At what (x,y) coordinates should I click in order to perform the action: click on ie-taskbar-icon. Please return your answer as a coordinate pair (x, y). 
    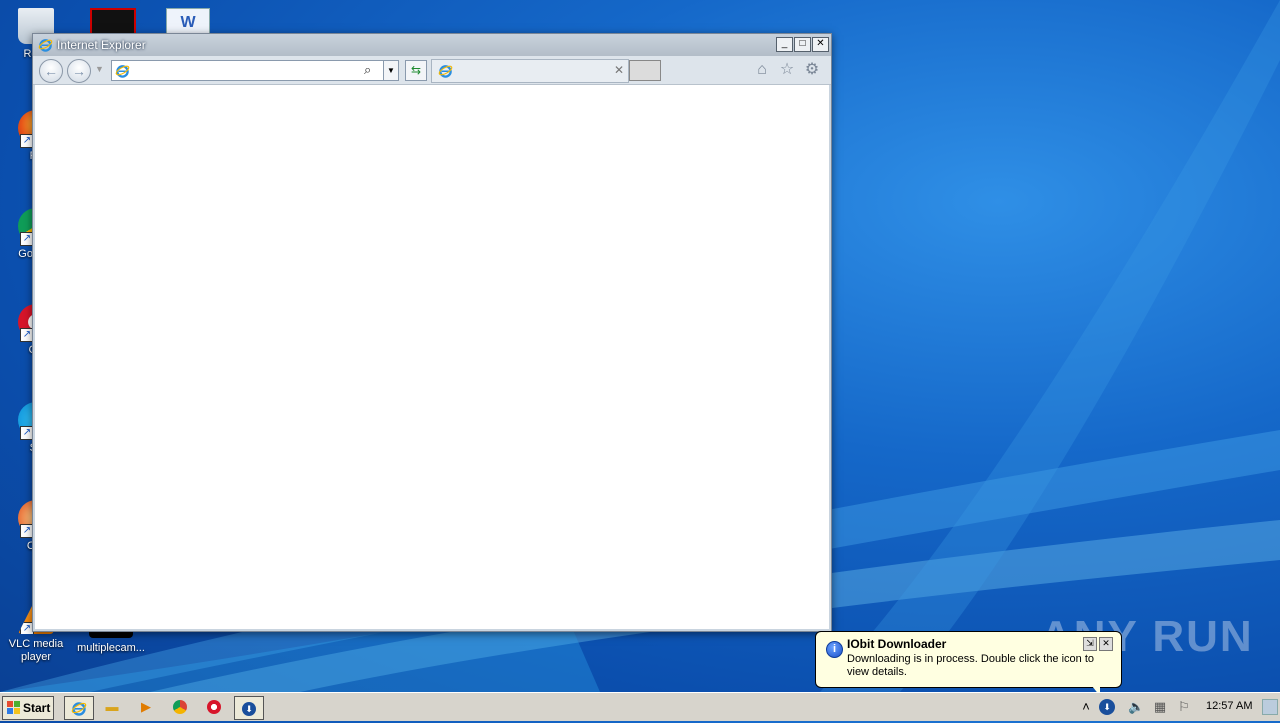
    Looking at the image, I should click on (79, 709).